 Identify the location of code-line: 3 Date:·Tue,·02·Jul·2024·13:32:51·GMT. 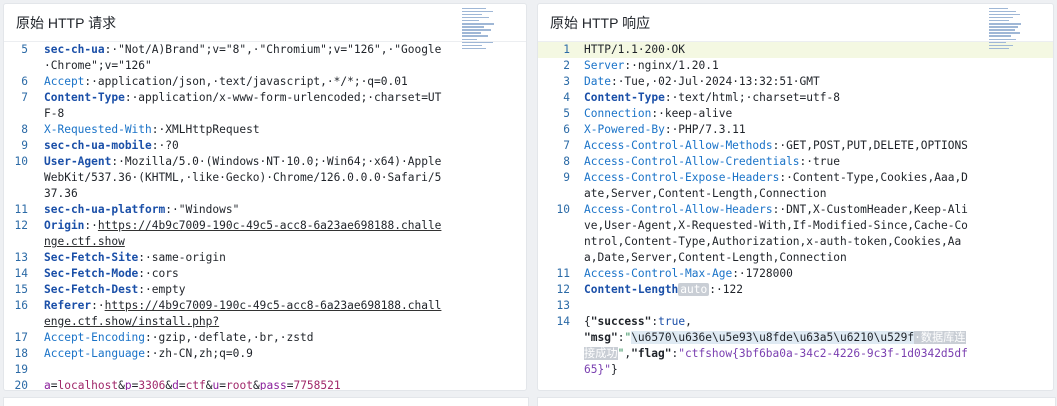
(795, 82).